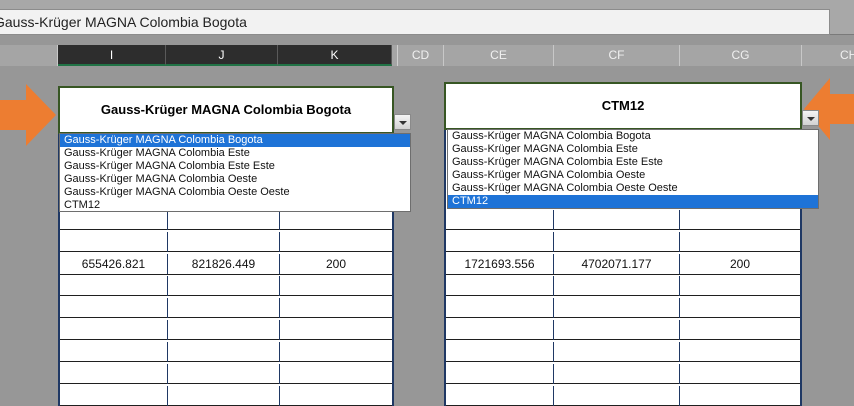 The height and width of the screenshot is (406, 854). I want to click on table-row: 655426.821 821826.449 200, so click(226, 264).